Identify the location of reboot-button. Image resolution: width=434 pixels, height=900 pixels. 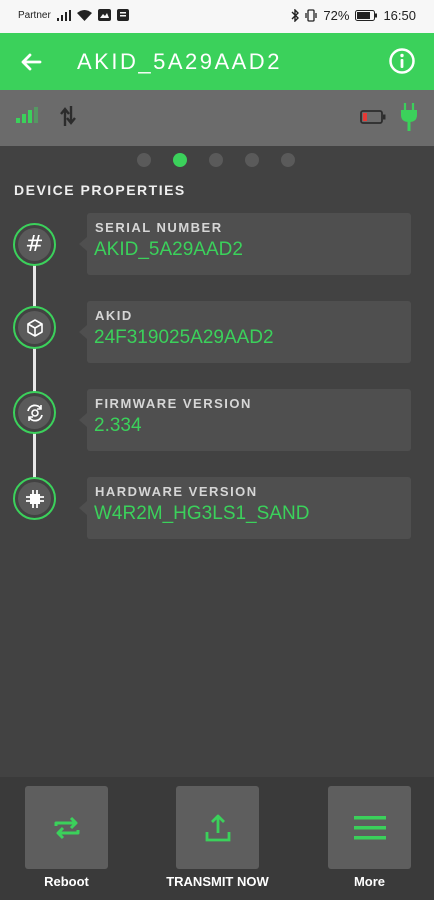
(66, 827).